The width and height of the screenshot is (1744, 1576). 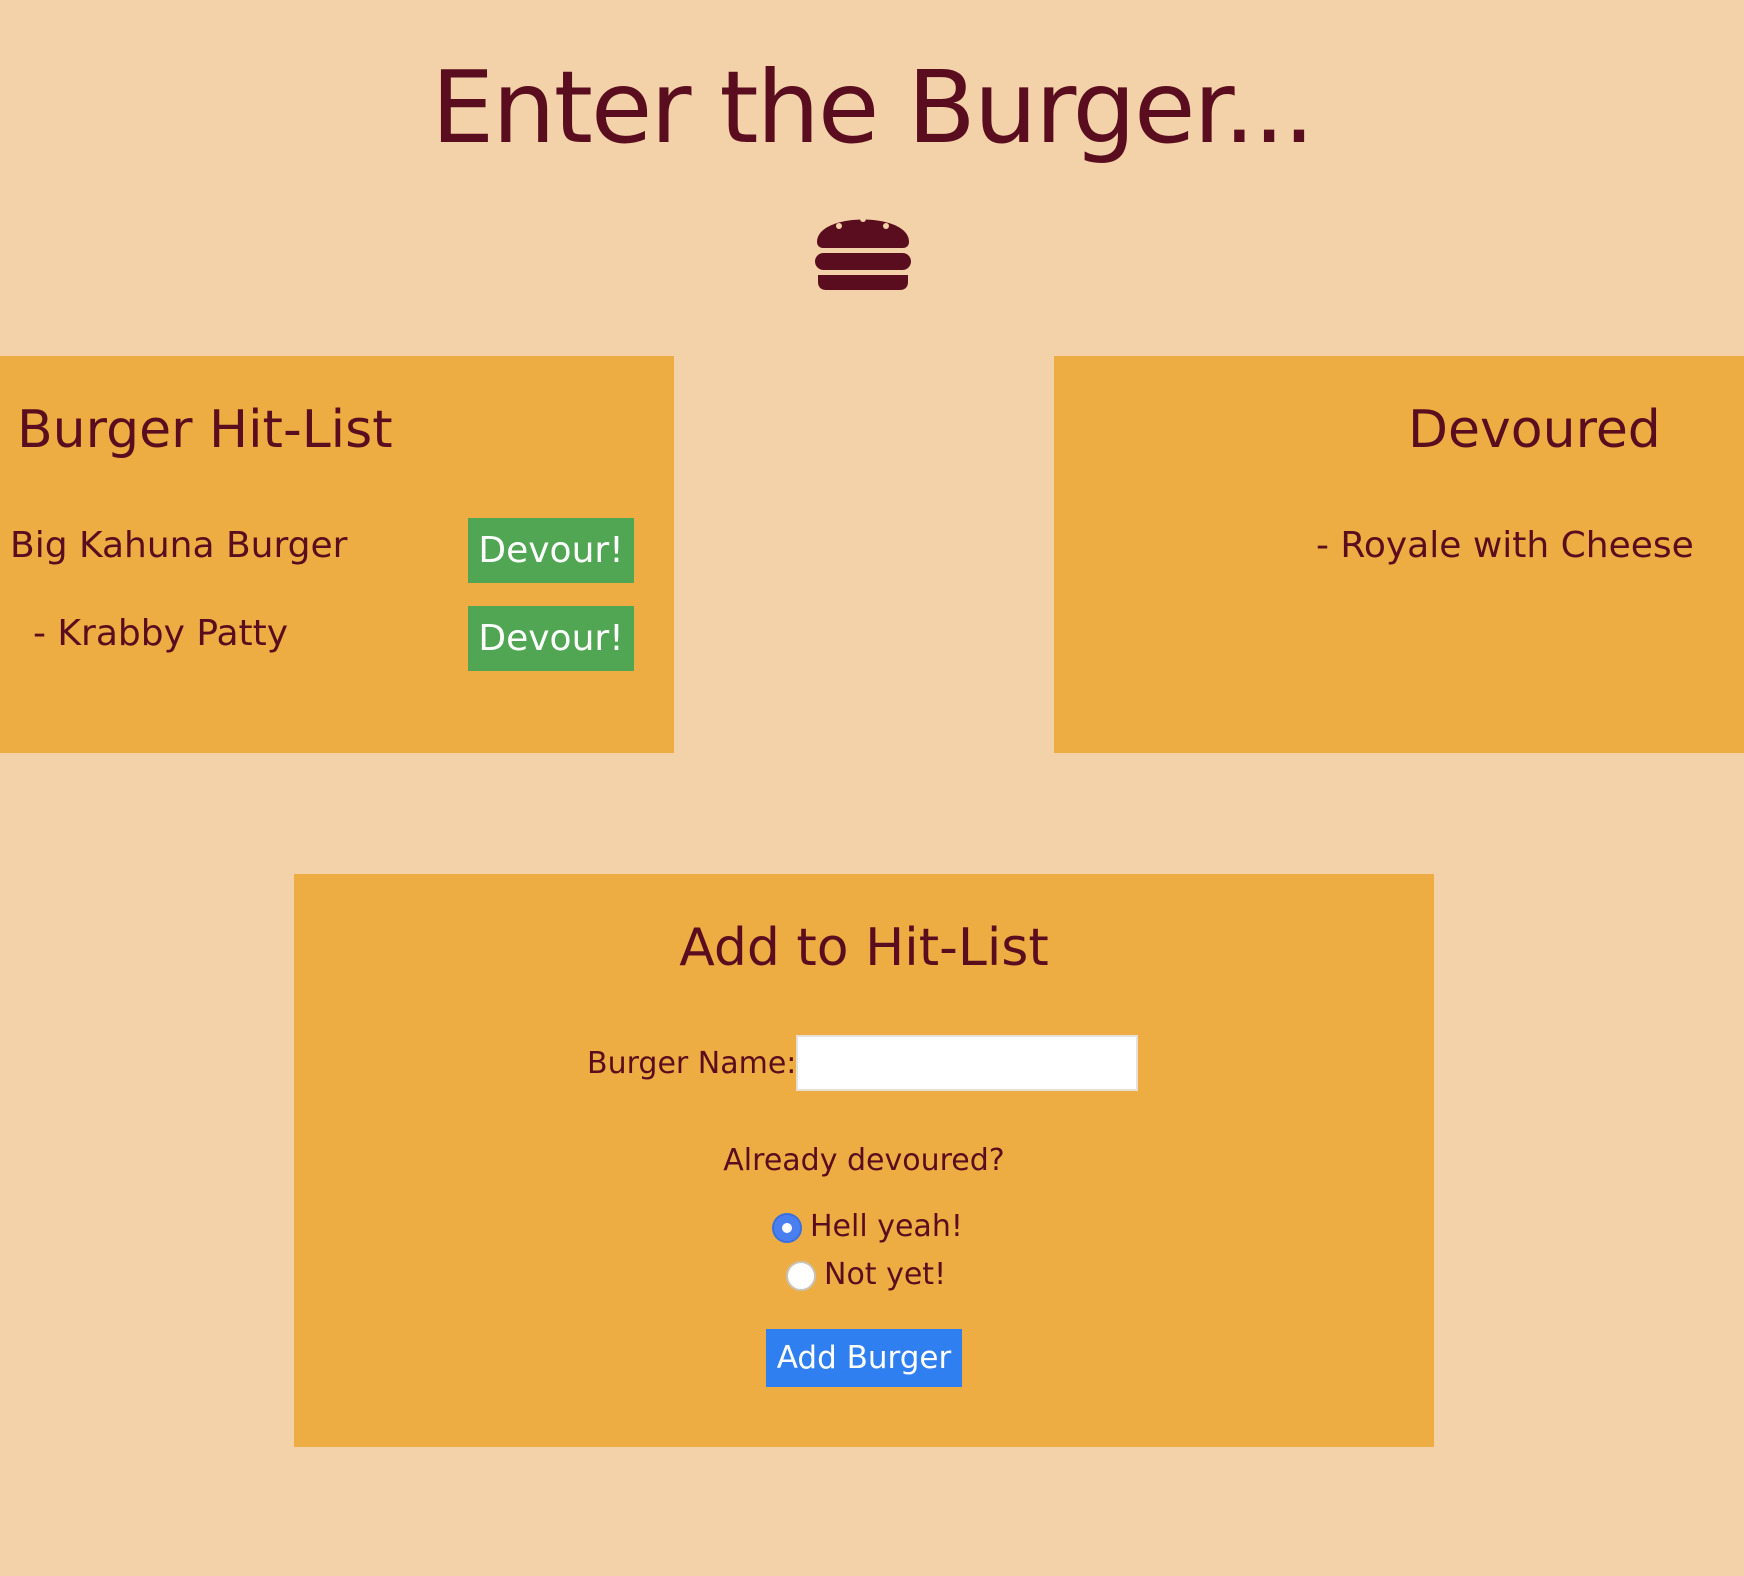 I want to click on hit-list-heading: Burger Hit-List, so click(x=205, y=430).